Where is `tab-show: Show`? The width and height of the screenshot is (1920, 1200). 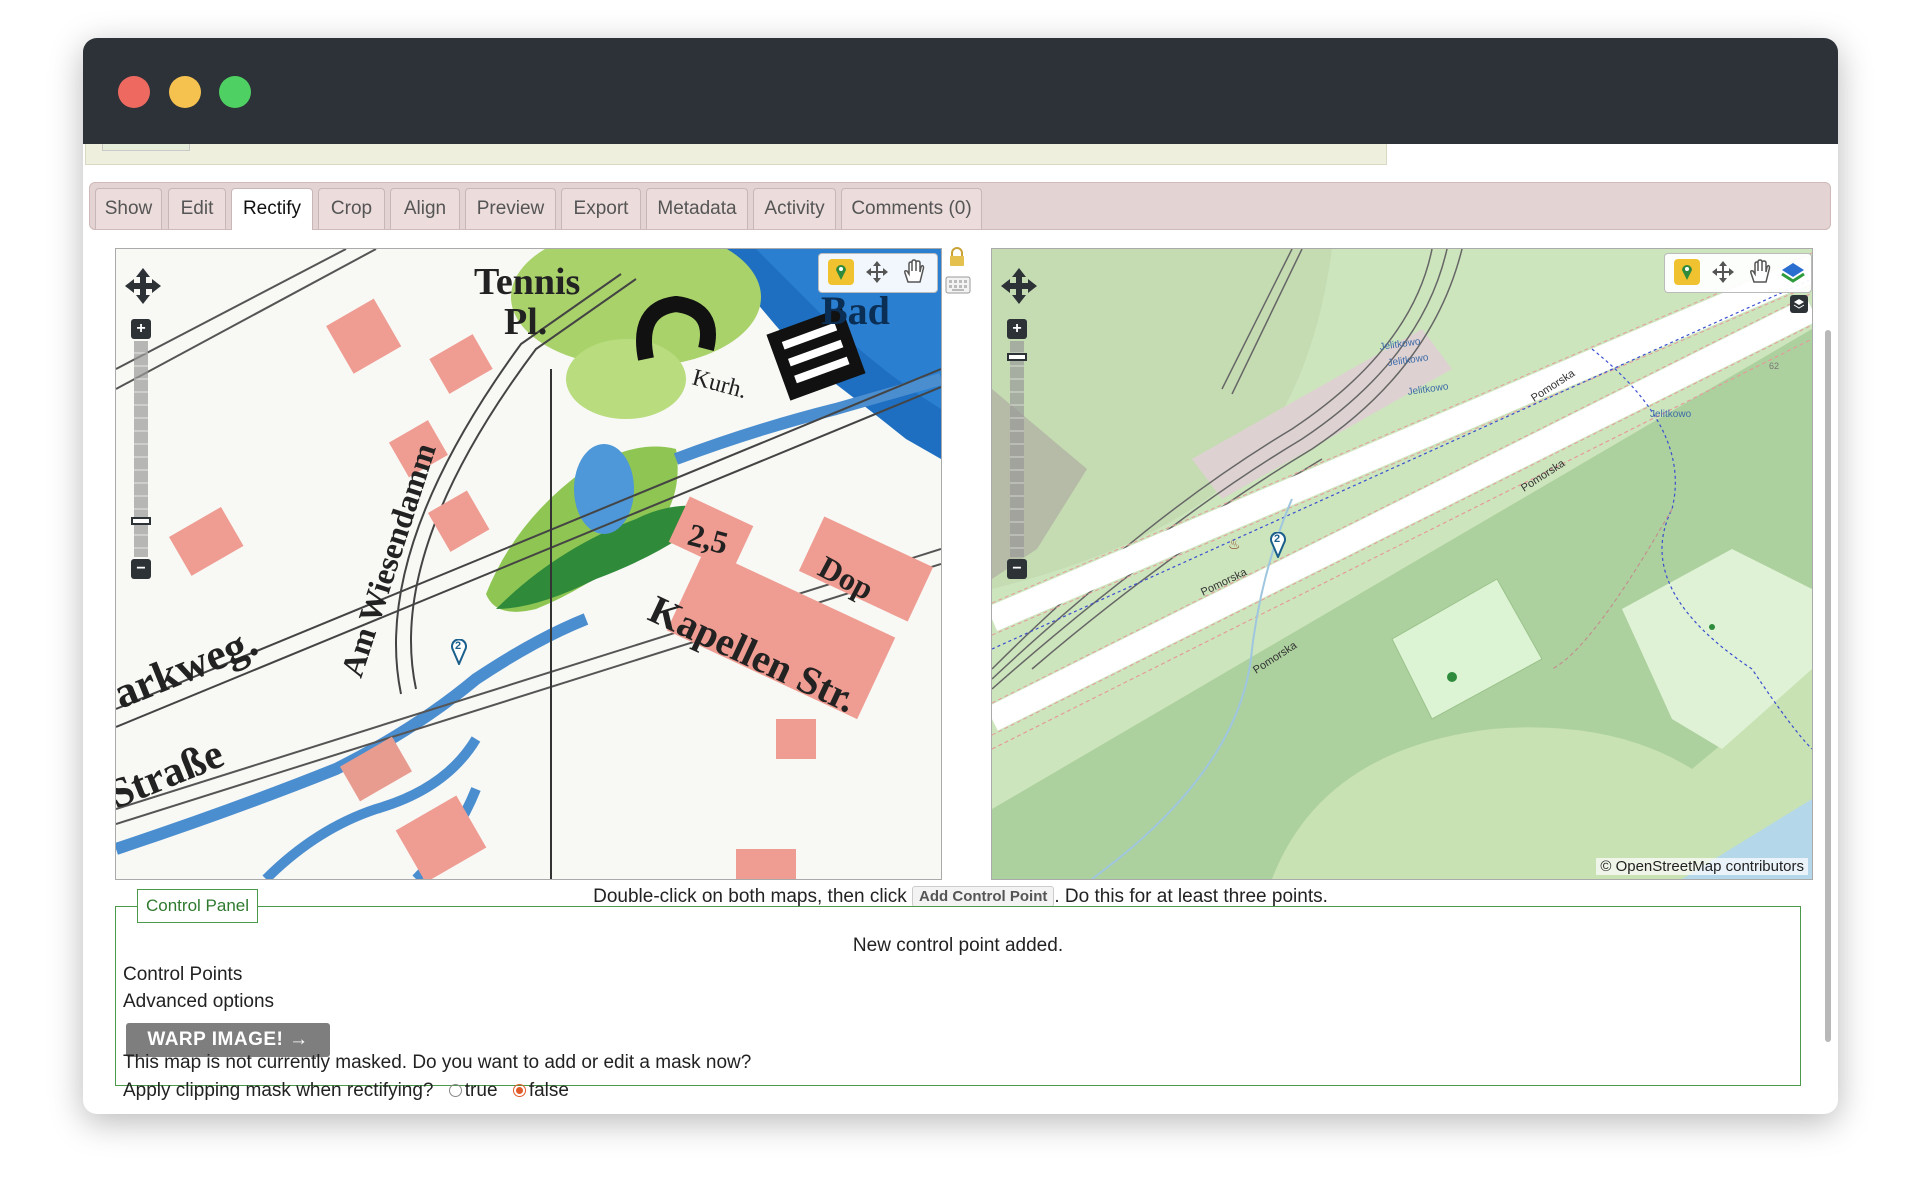 tab-show: Show is located at coordinates (128, 208).